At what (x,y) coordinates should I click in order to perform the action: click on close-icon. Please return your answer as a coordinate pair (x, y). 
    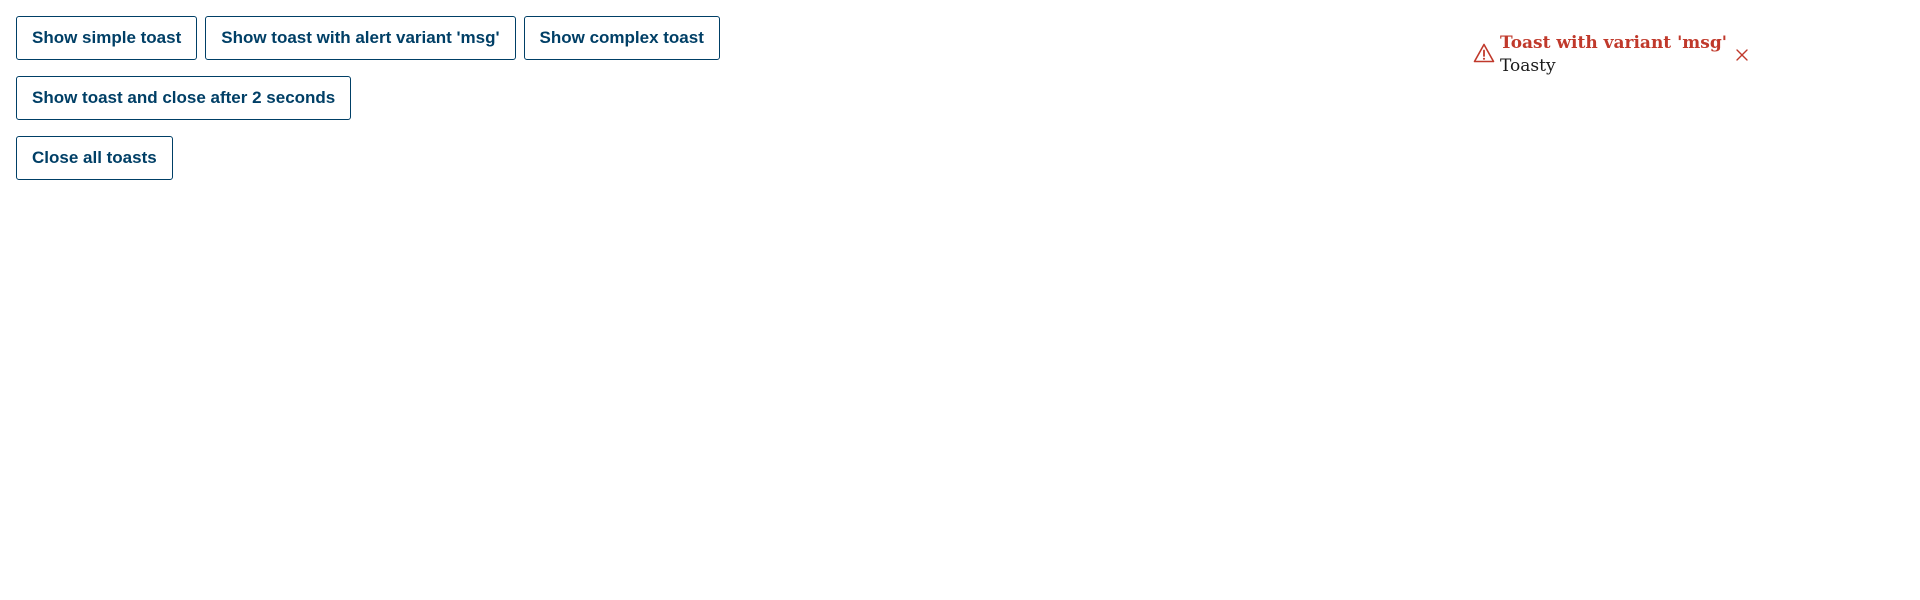
    Looking at the image, I should click on (1742, 55).